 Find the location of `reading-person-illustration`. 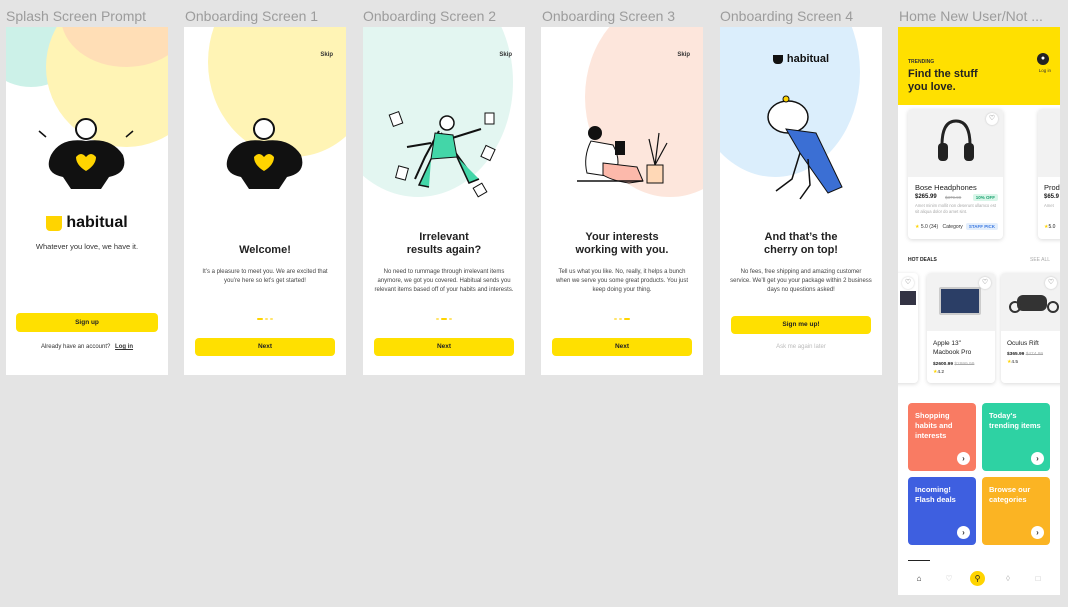

reading-person-illustration is located at coordinates (622, 155).